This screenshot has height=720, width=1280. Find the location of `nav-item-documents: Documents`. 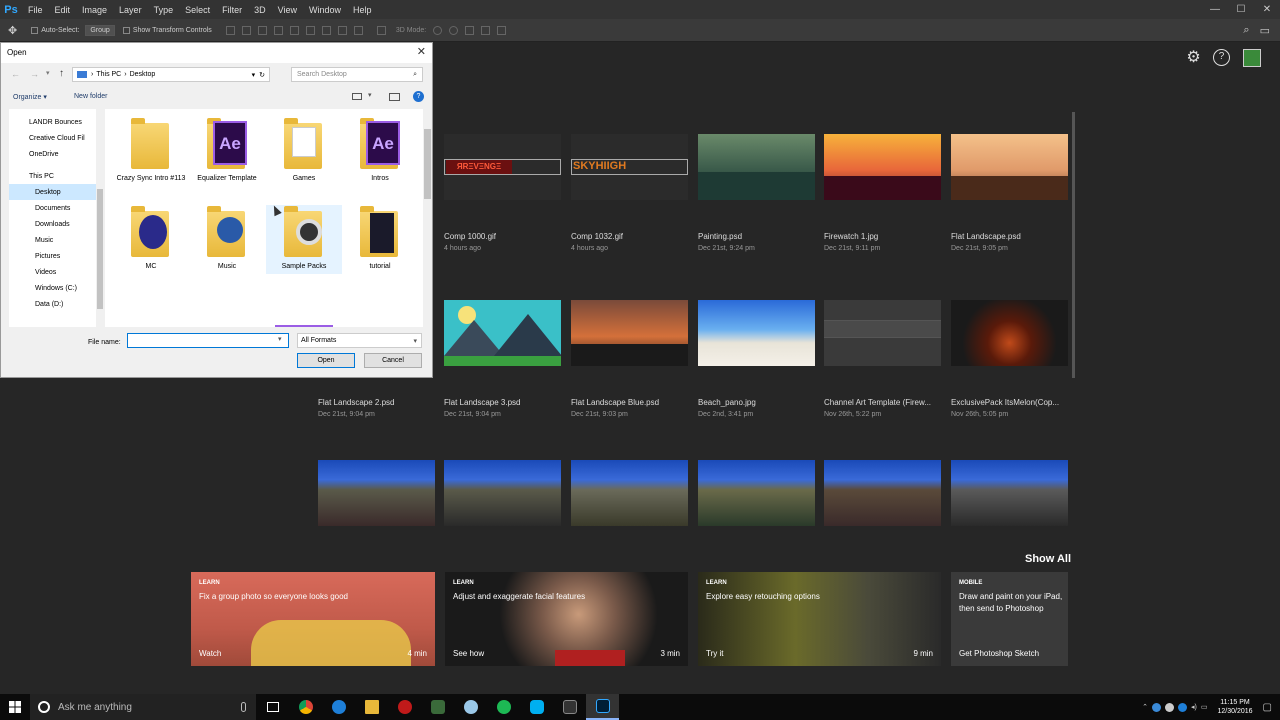

nav-item-documents: Documents is located at coordinates (52, 208).